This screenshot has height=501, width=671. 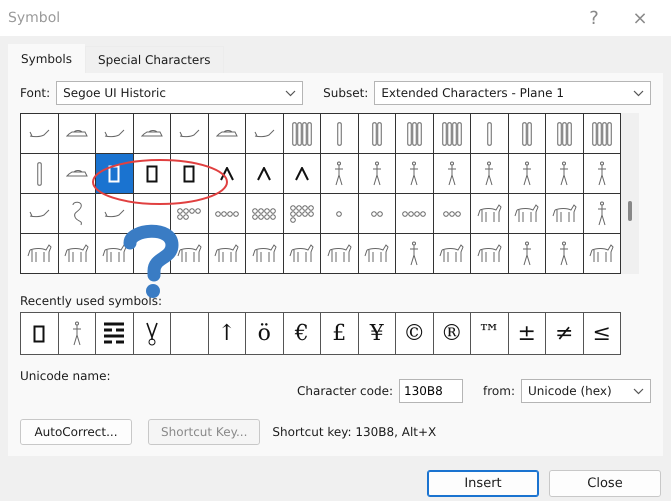 I want to click on recently-used-label: Recently used symbols:, so click(x=91, y=301).